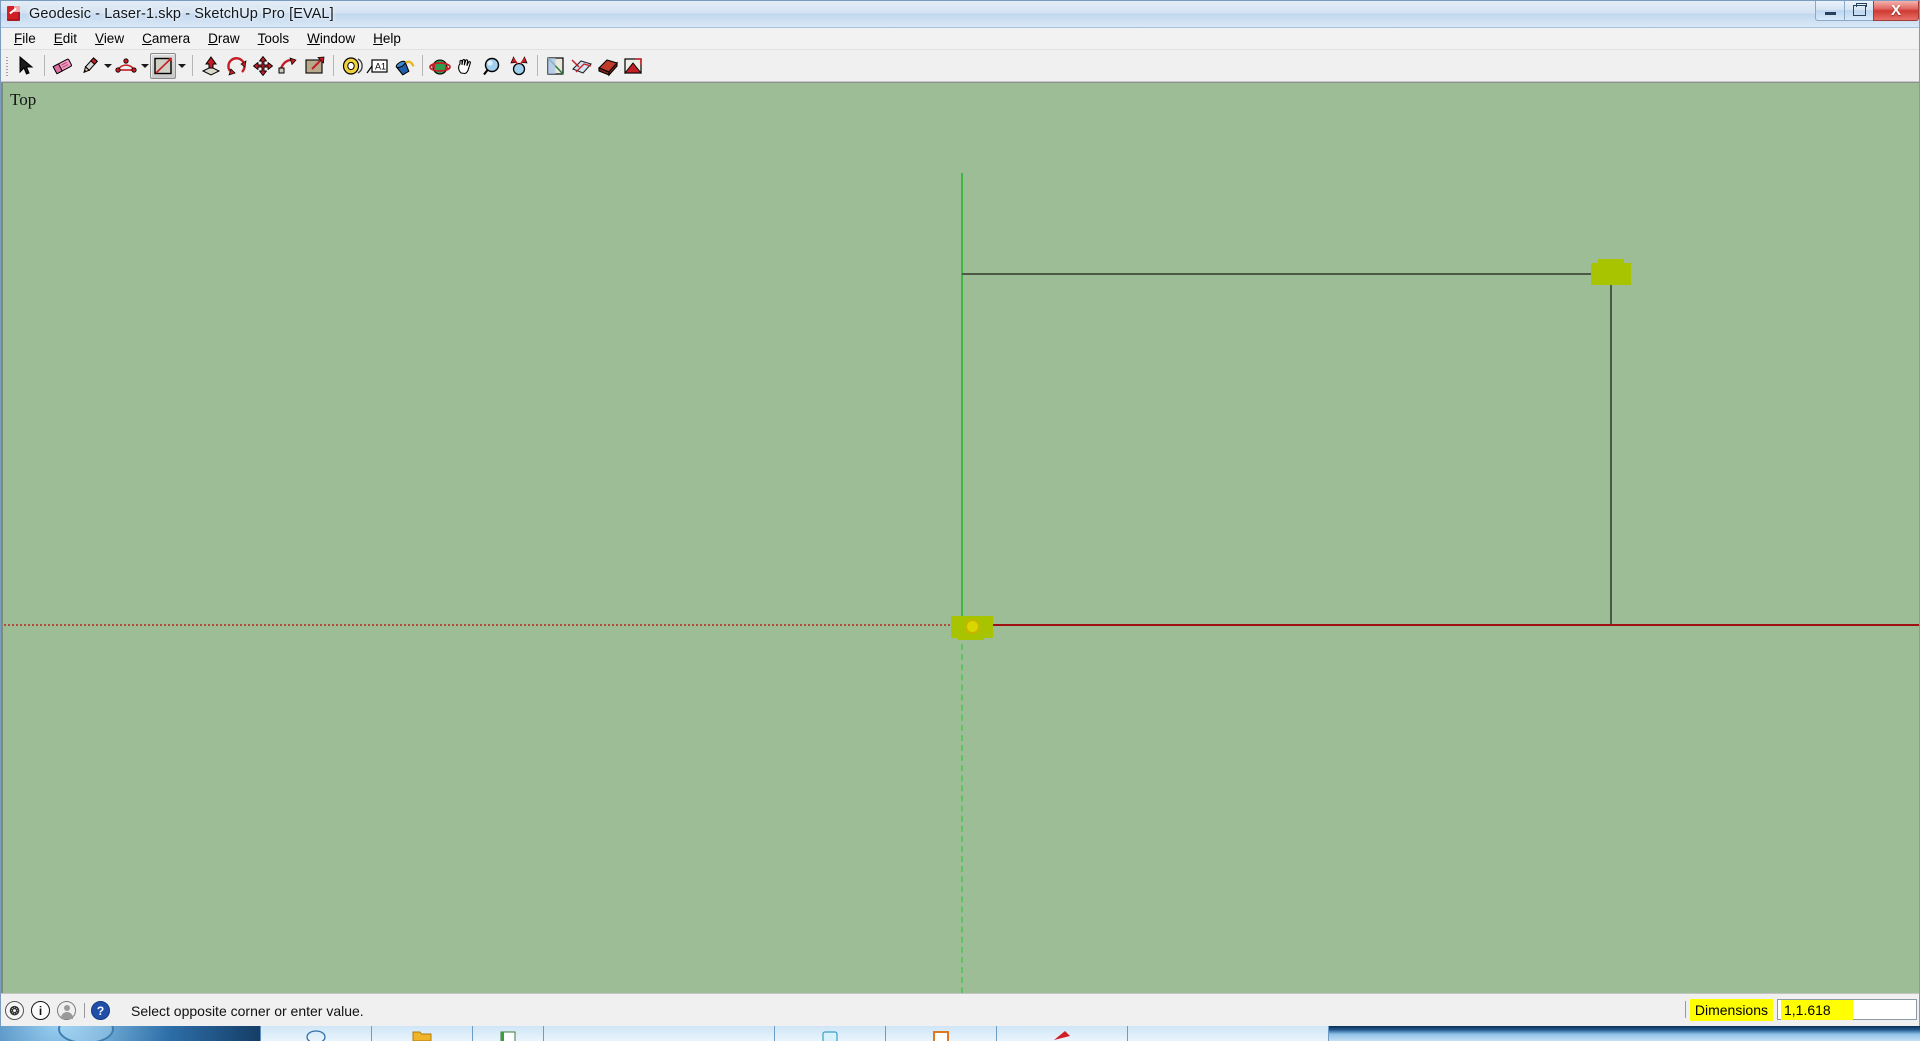 The width and height of the screenshot is (1920, 1041). What do you see at coordinates (1228, 1033) in the screenshot?
I see `taskbar-item-extra` at bounding box center [1228, 1033].